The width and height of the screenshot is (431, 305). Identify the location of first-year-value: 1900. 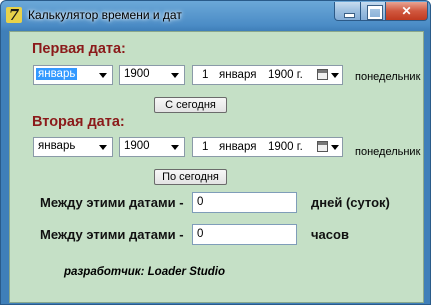
(137, 74).